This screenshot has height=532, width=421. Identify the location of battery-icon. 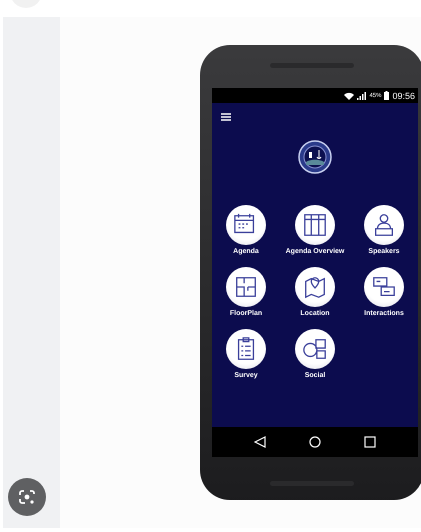
(387, 95).